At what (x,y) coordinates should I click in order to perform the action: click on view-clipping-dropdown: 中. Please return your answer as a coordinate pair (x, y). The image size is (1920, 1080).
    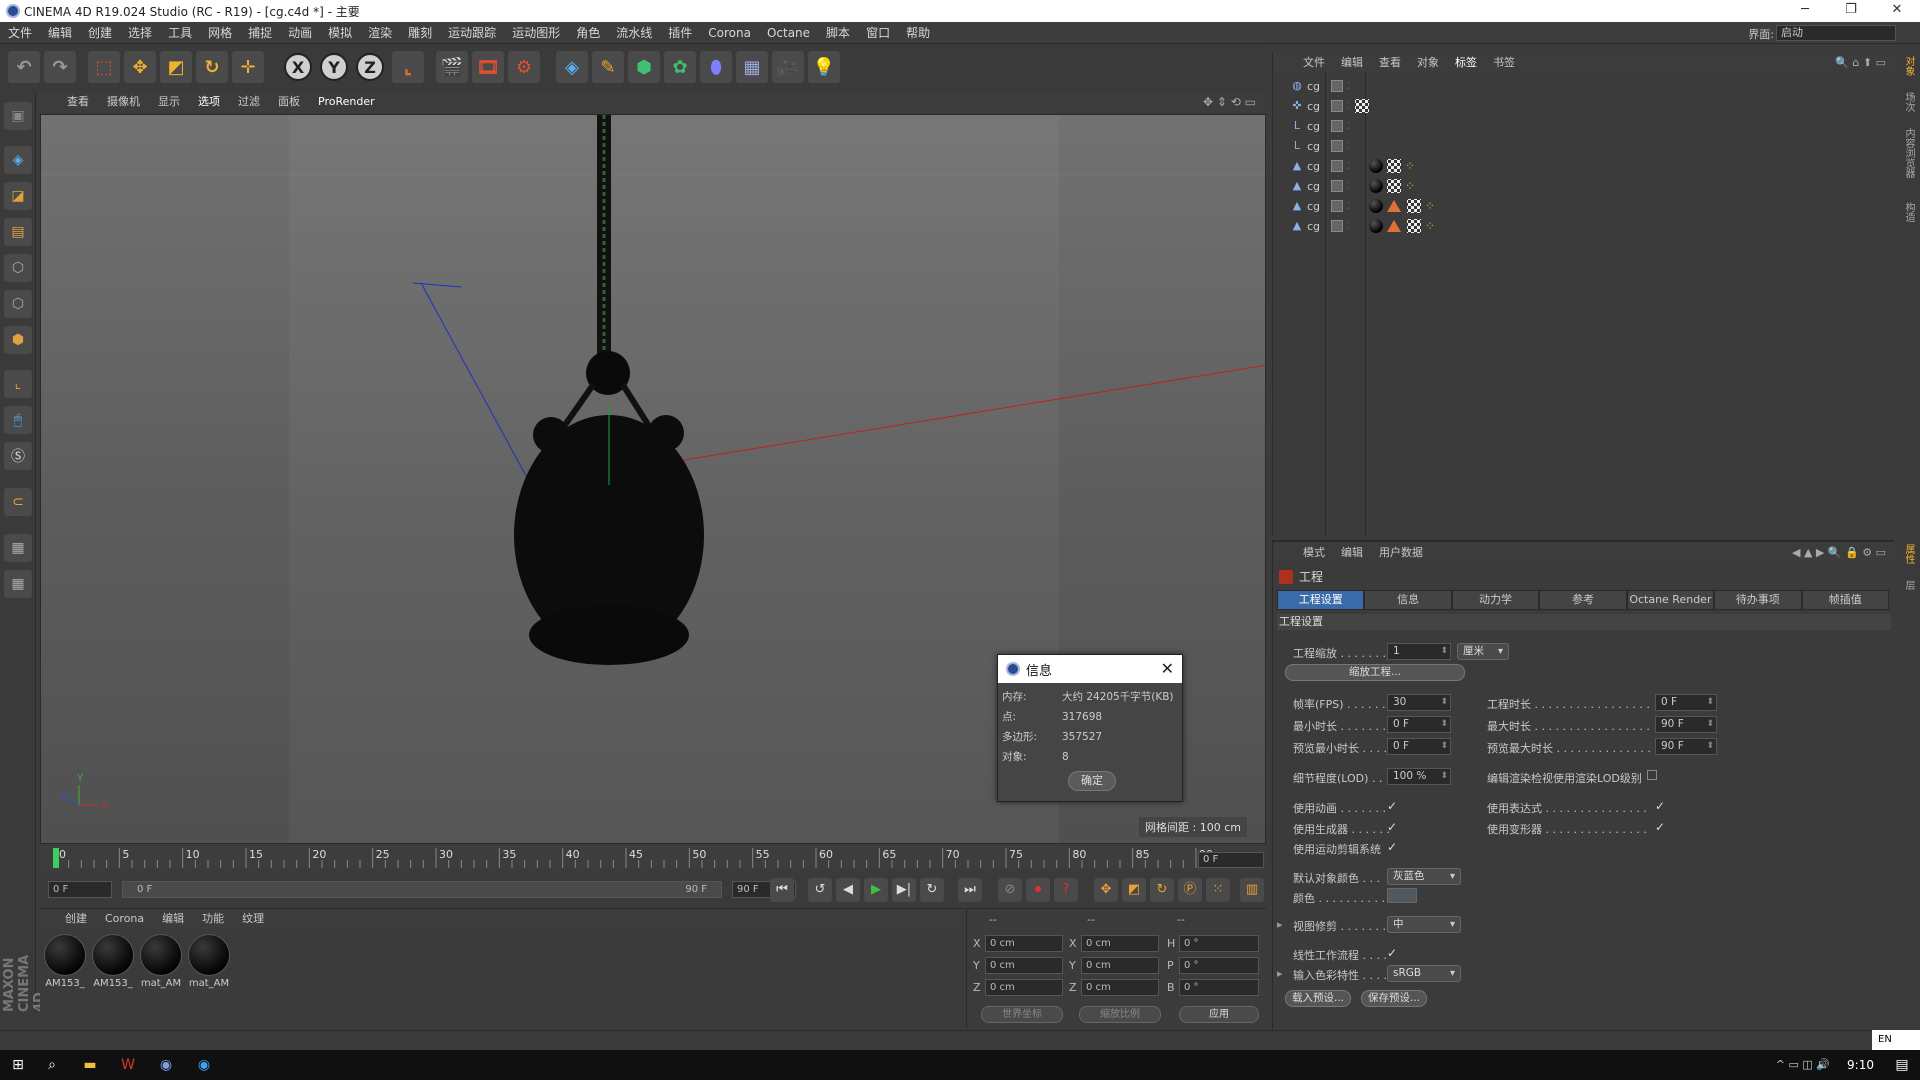
    Looking at the image, I should click on (1424, 924).